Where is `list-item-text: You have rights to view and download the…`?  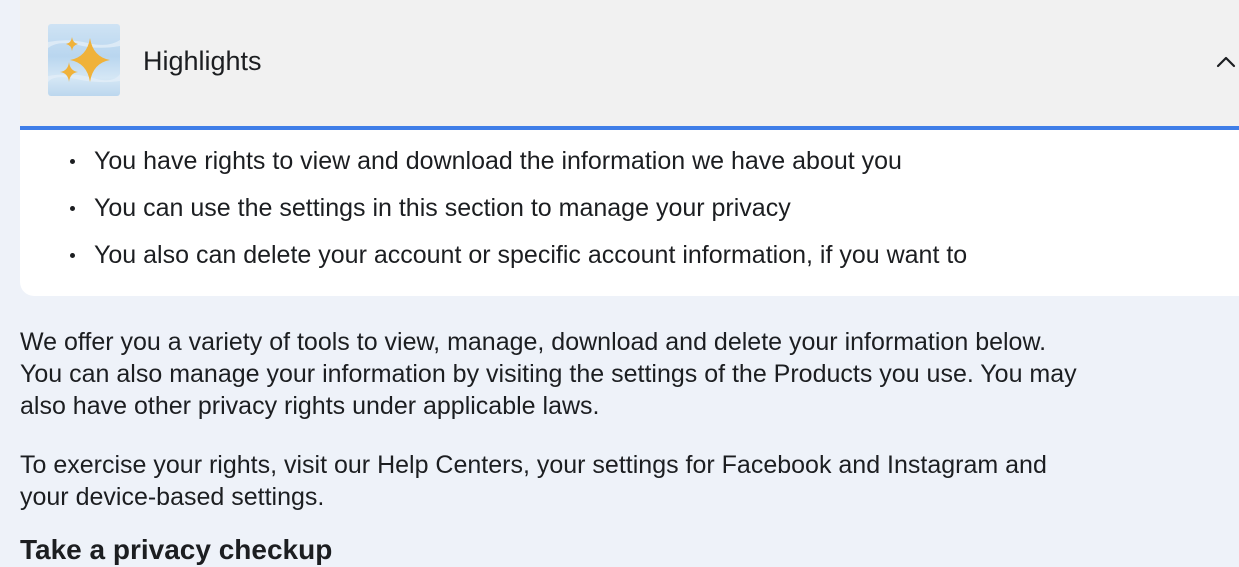 list-item-text: You have rights to view and download the… is located at coordinates (498, 161).